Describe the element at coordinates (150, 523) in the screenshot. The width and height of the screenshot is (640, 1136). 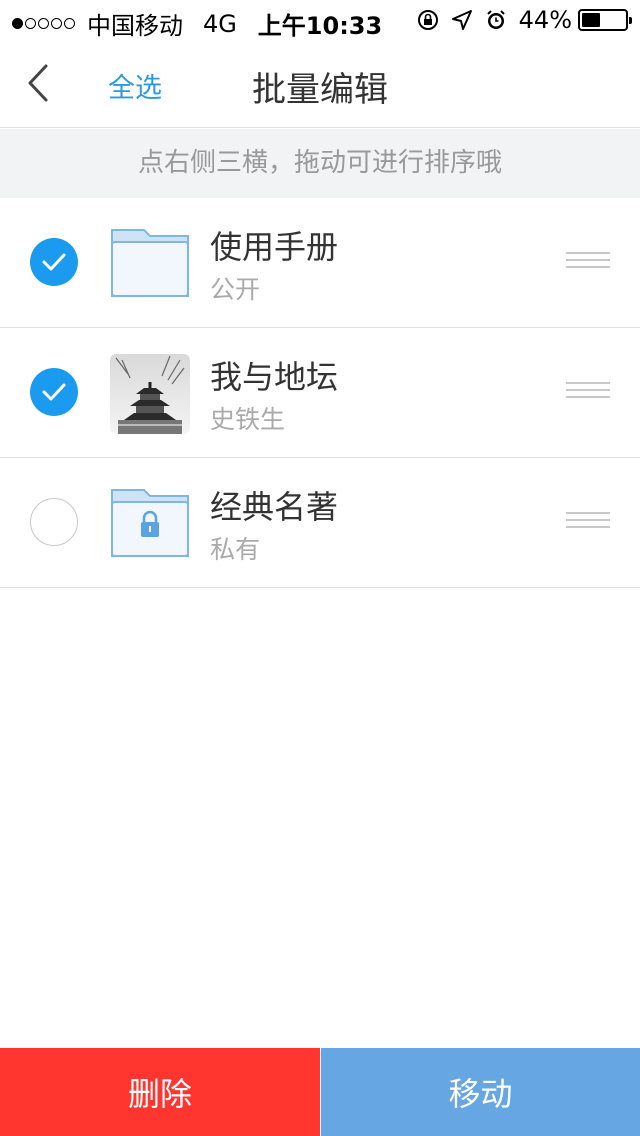
I see `locked-folder-icon` at that location.